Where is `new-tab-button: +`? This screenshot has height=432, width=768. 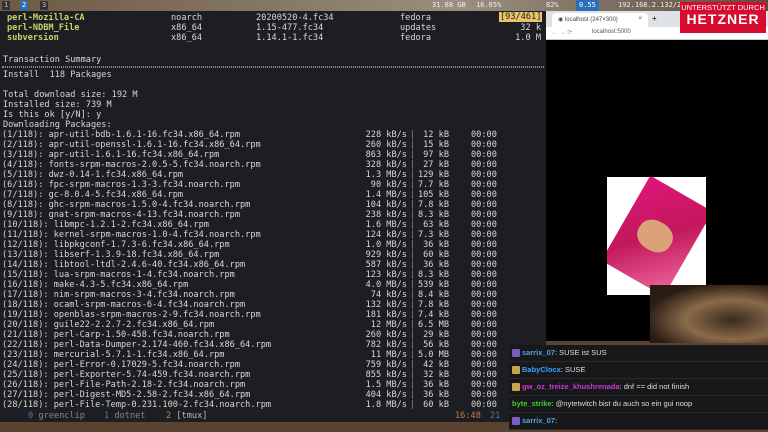 new-tab-button: + is located at coordinates (654, 19).